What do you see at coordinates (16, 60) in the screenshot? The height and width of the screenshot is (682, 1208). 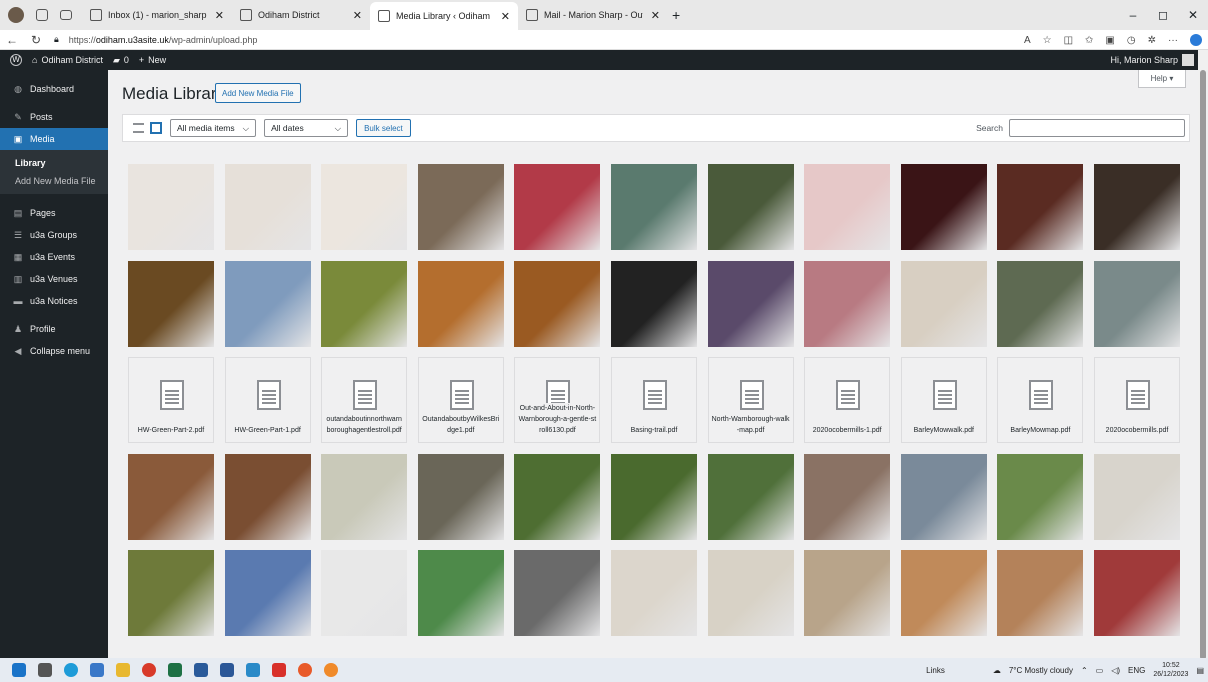 I see `wordpress-logo-icon: W` at bounding box center [16, 60].